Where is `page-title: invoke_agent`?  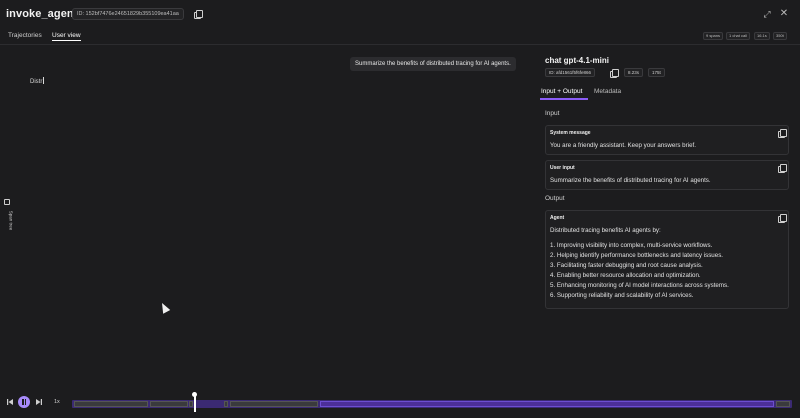 page-title: invoke_agent is located at coordinates (42, 14).